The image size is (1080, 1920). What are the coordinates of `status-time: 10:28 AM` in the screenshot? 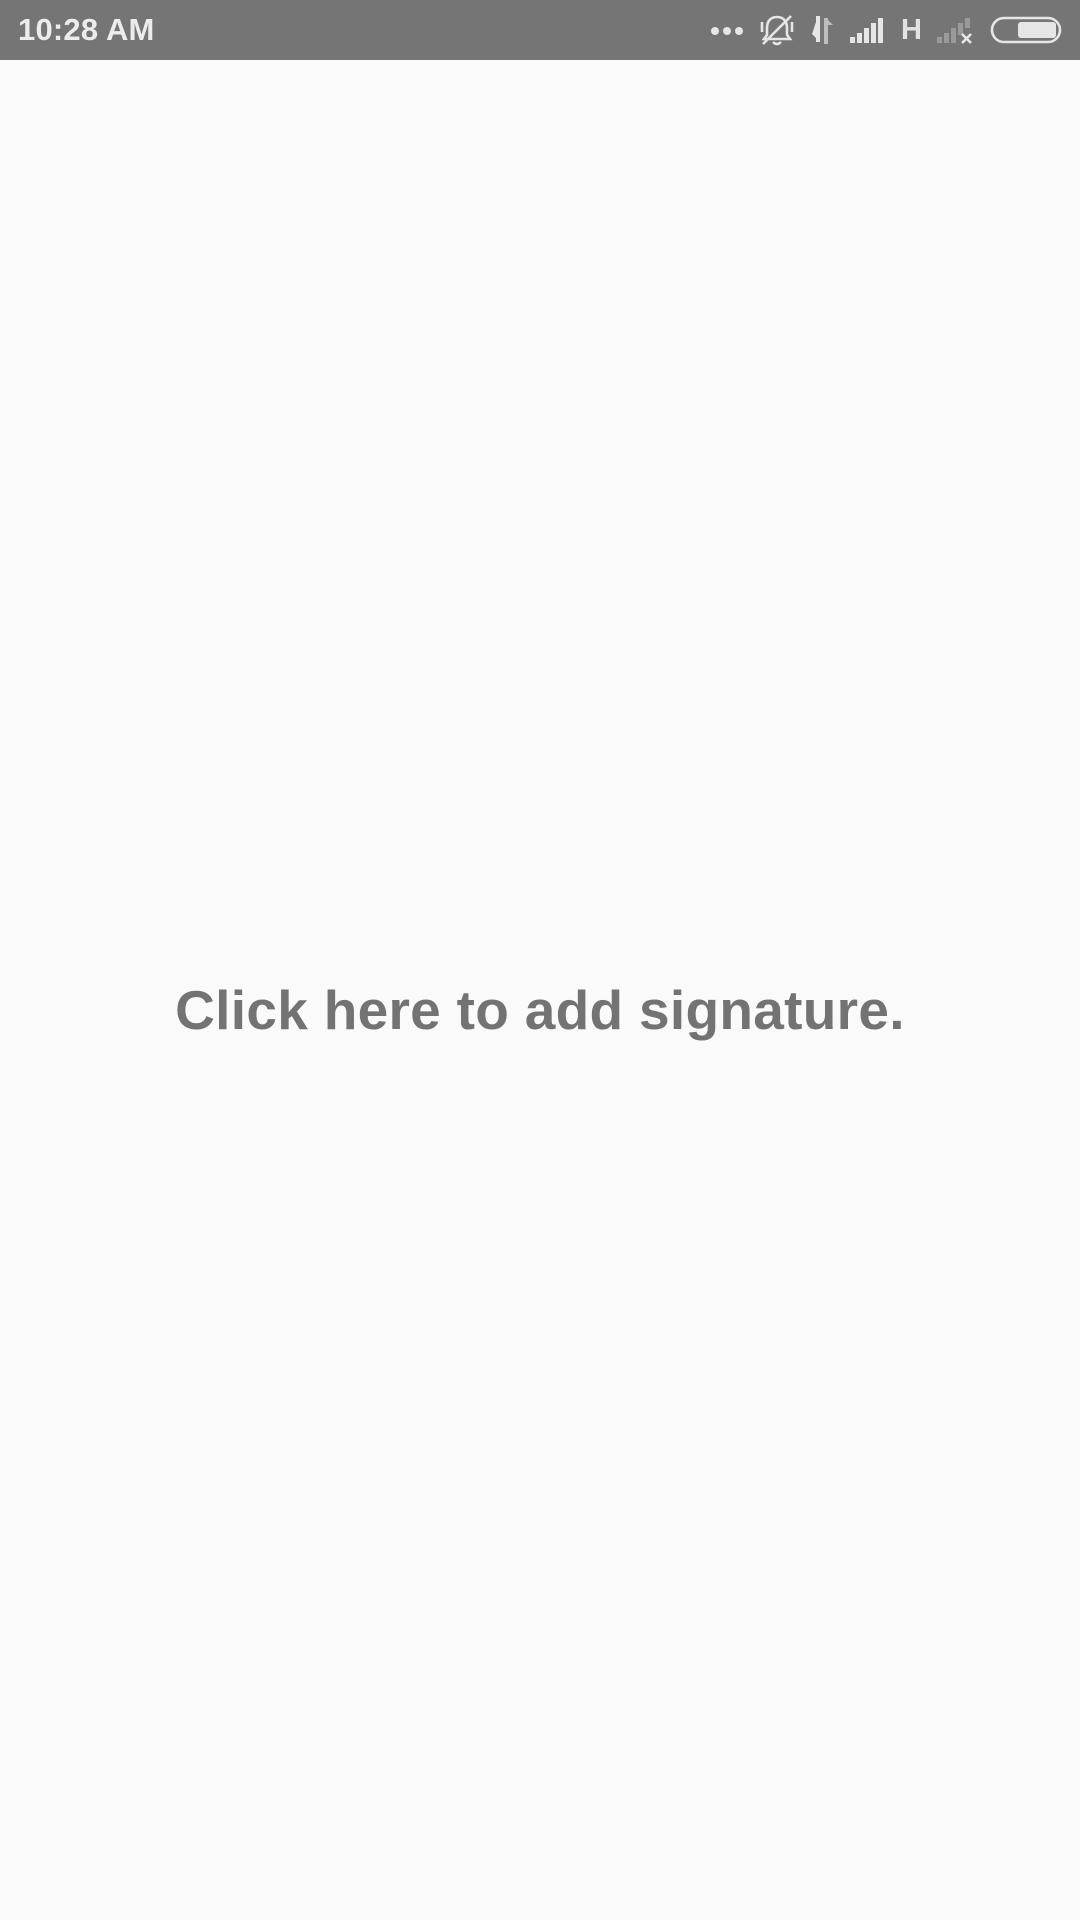 It's located at (86, 29).